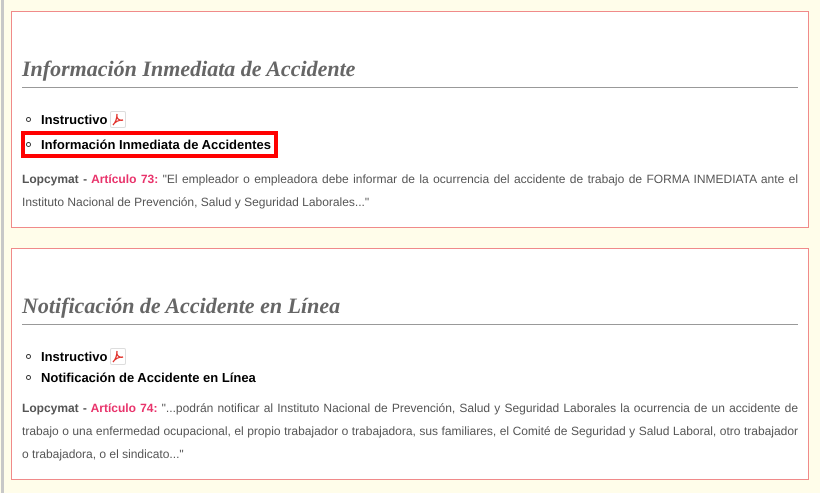 The height and width of the screenshot is (493, 820). Describe the element at coordinates (148, 377) in the screenshot. I see `document-link: Notificación de Accidente en Línea` at that location.